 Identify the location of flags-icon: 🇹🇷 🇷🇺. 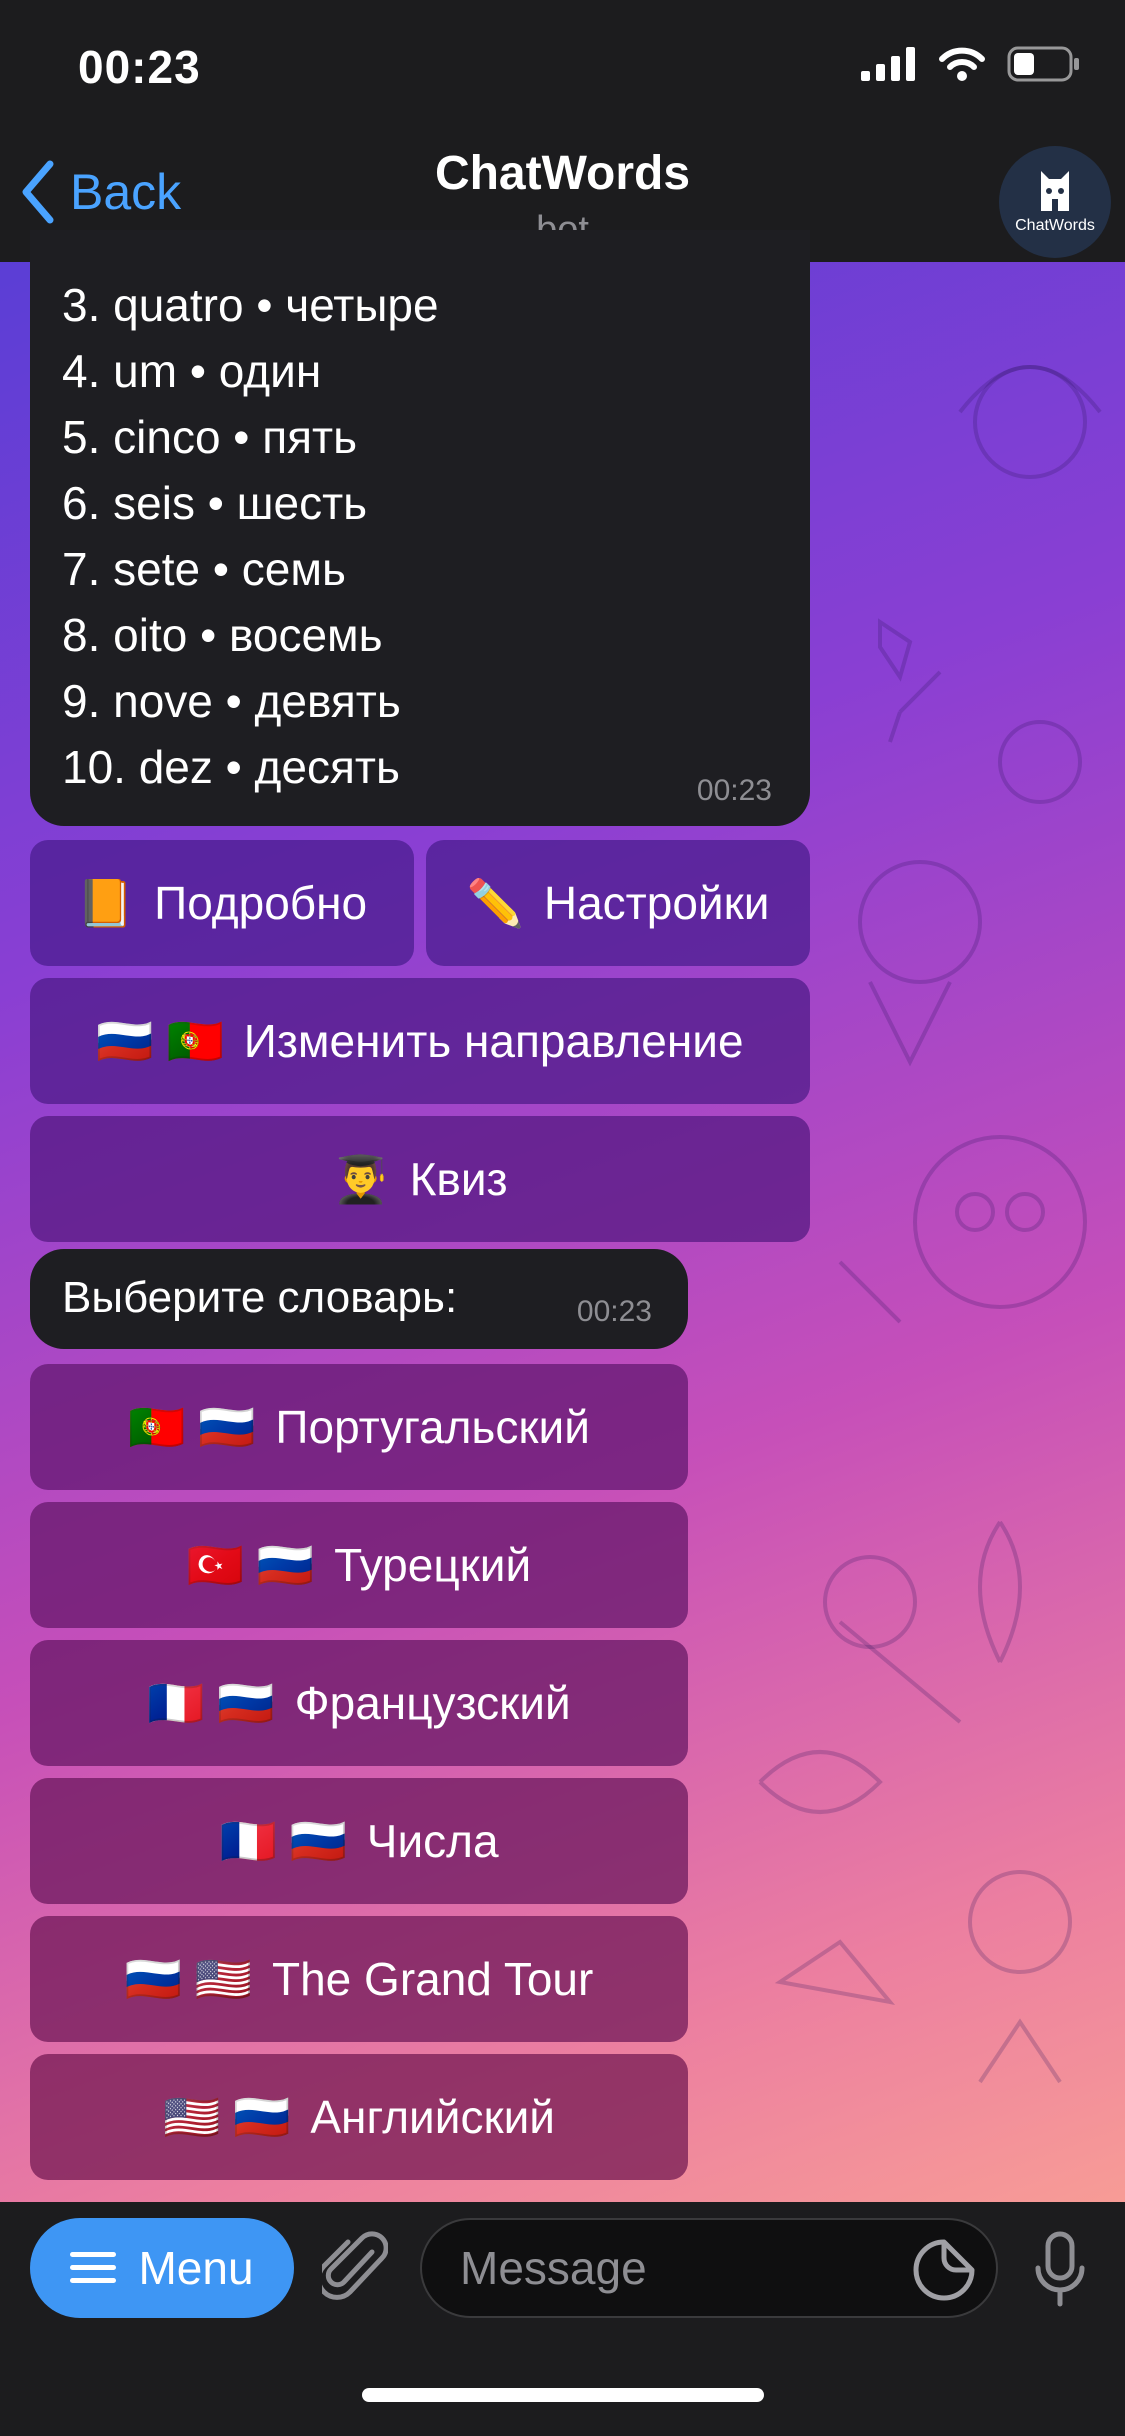
(250, 1564).